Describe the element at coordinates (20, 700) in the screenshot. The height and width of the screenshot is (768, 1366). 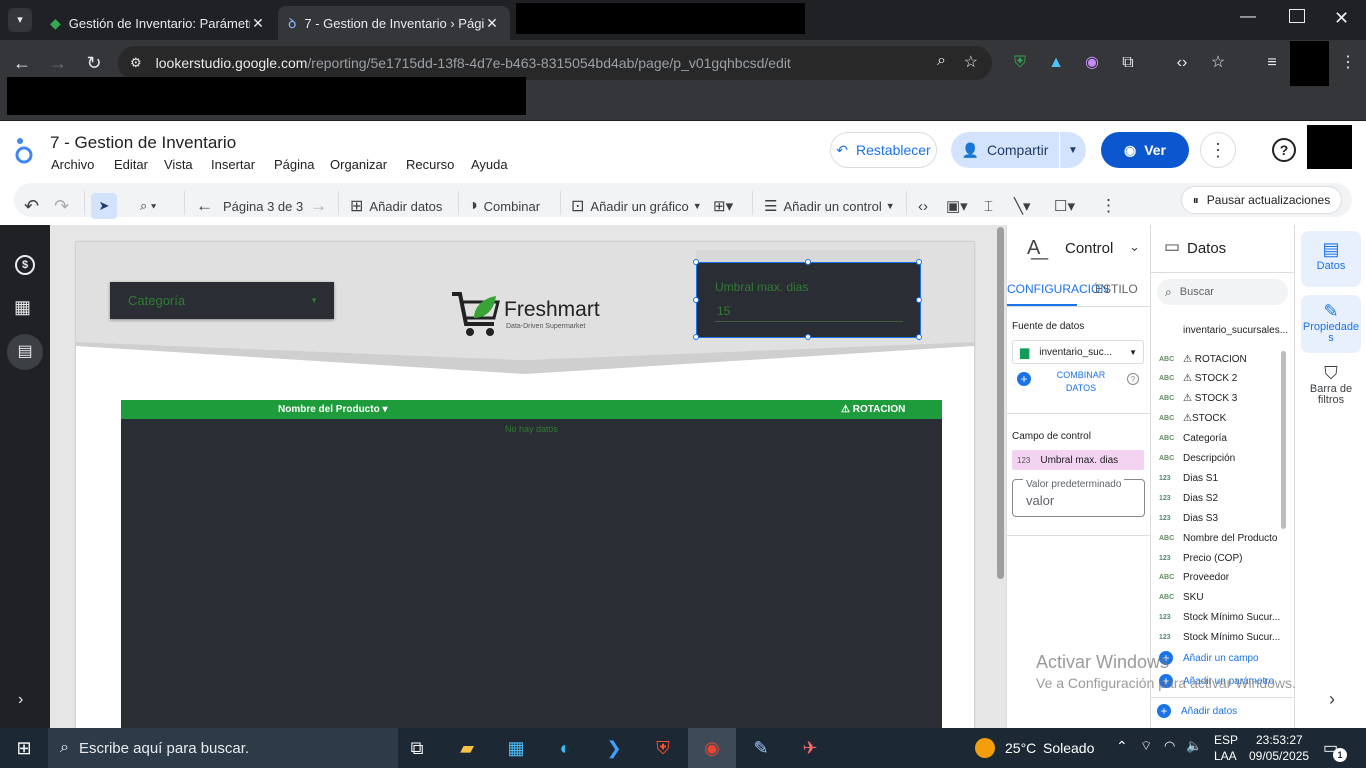
I see `expand-icon: ›` at that location.